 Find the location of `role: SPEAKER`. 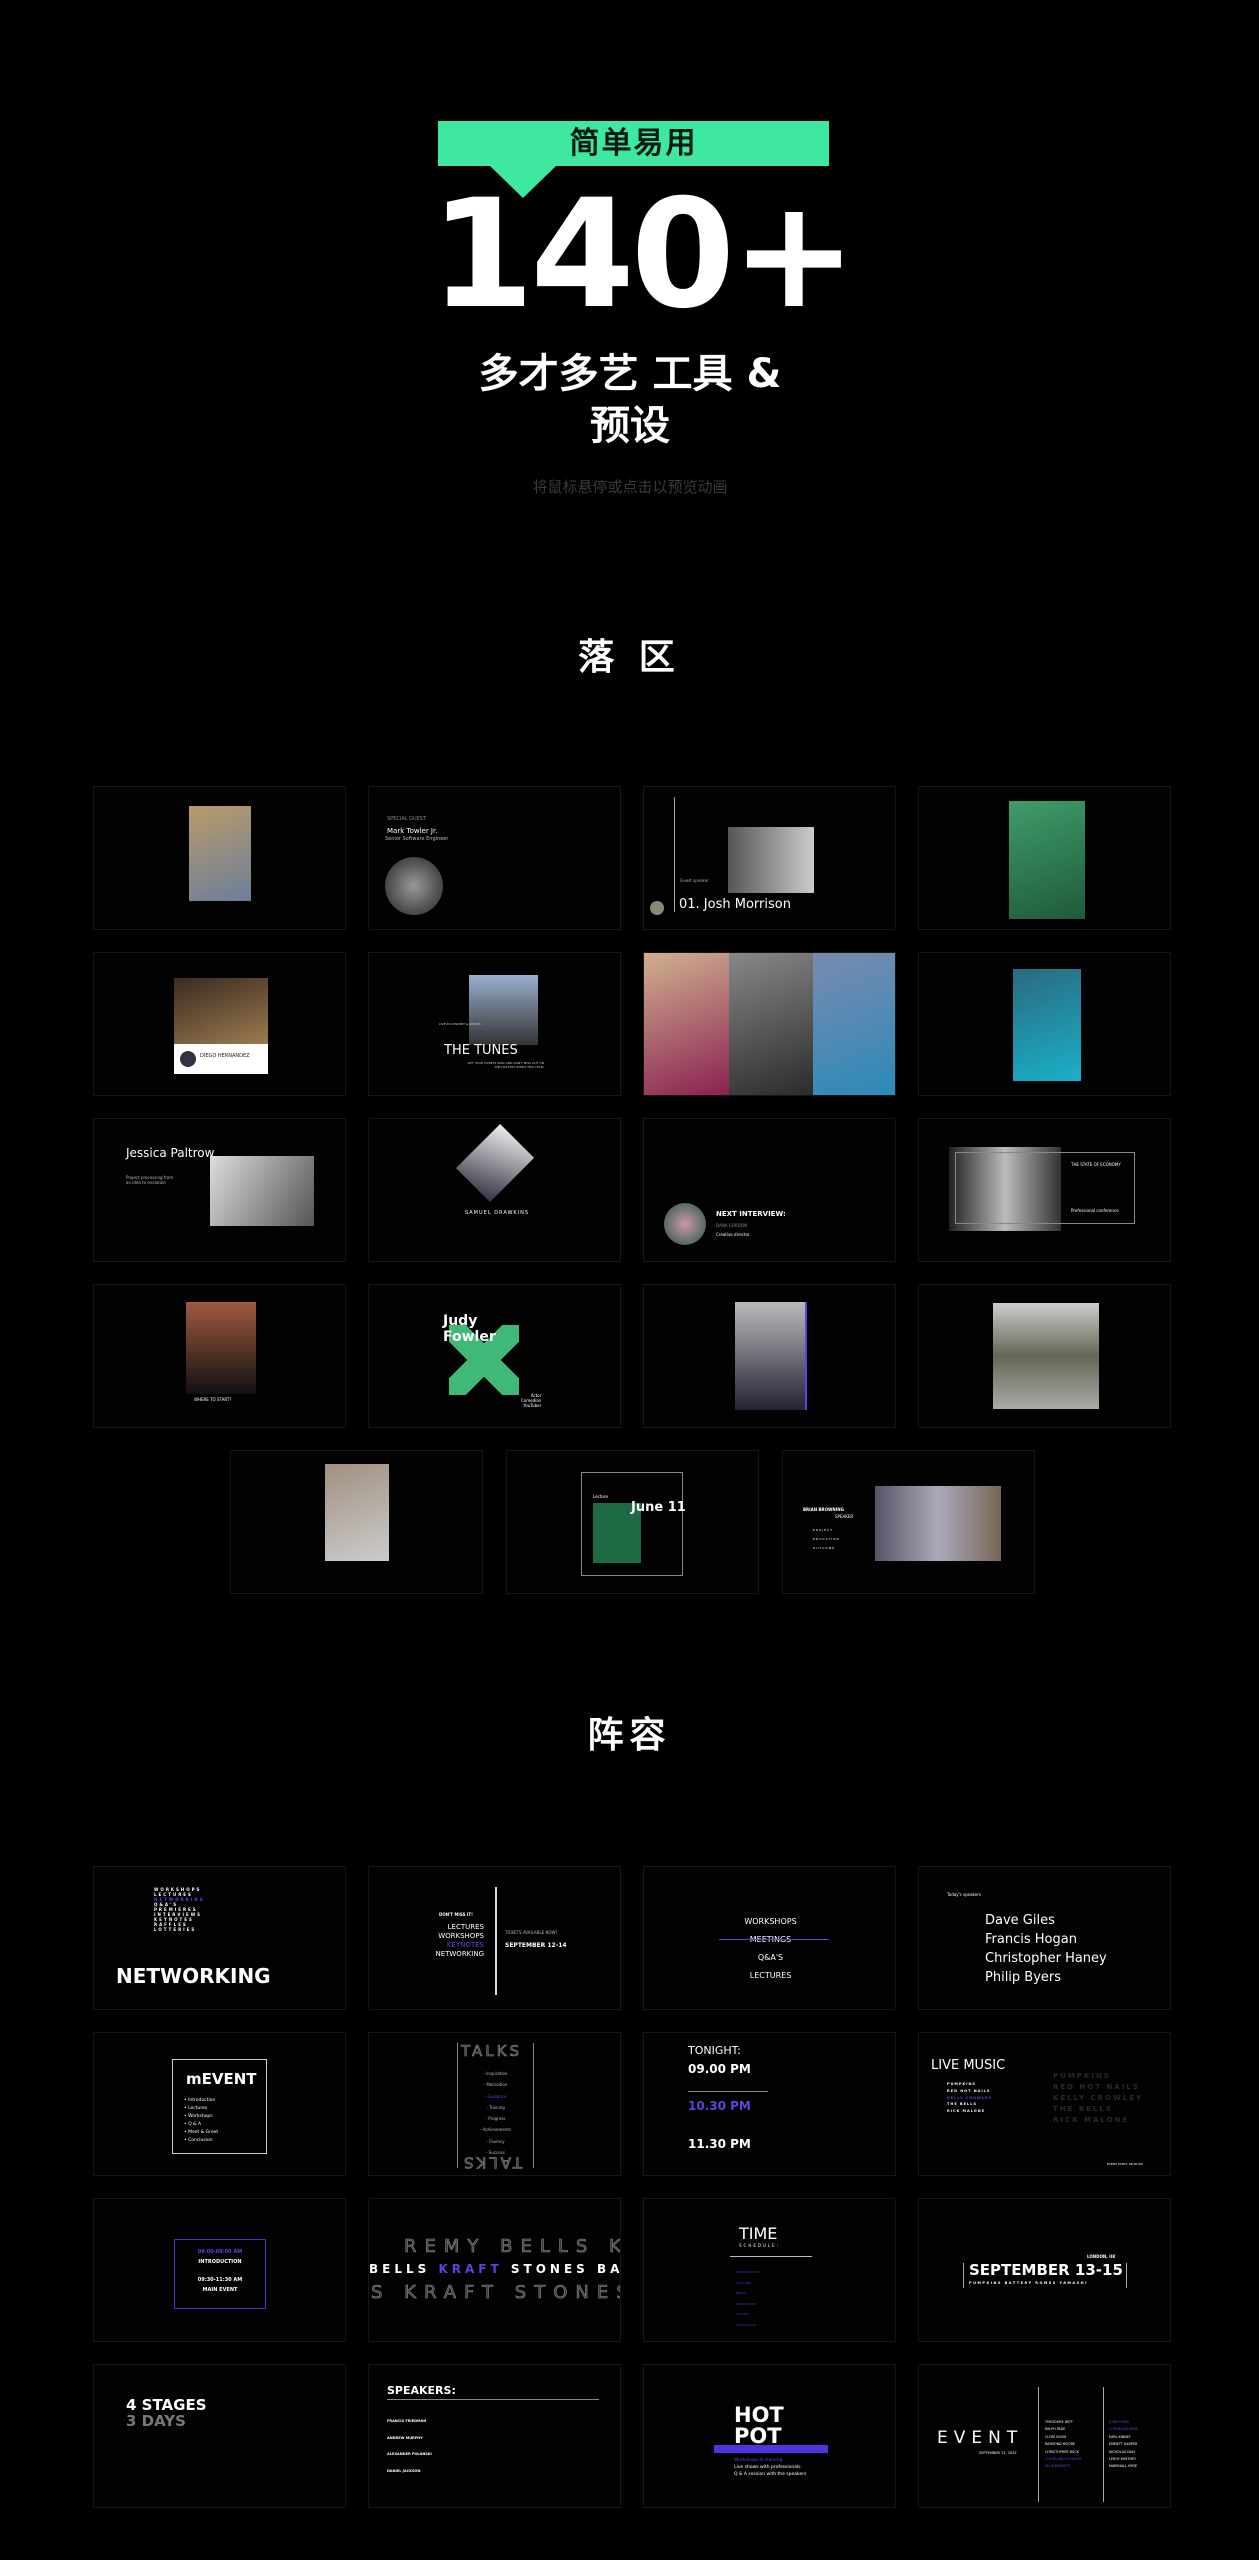

role: SPEAKER is located at coordinates (844, 1516).